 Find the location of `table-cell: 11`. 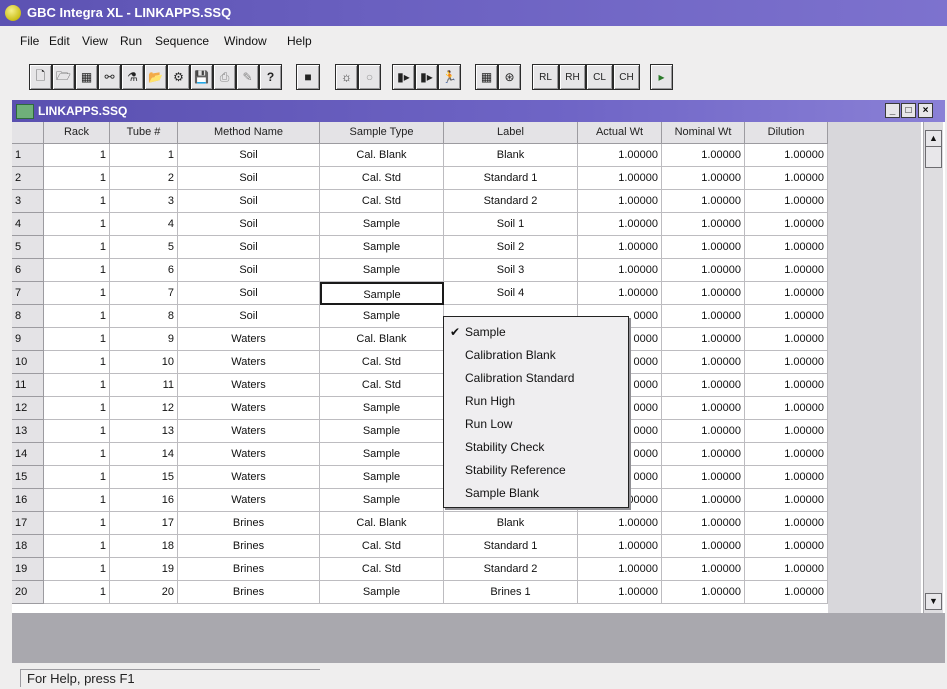

table-cell: 11 is located at coordinates (144, 385).